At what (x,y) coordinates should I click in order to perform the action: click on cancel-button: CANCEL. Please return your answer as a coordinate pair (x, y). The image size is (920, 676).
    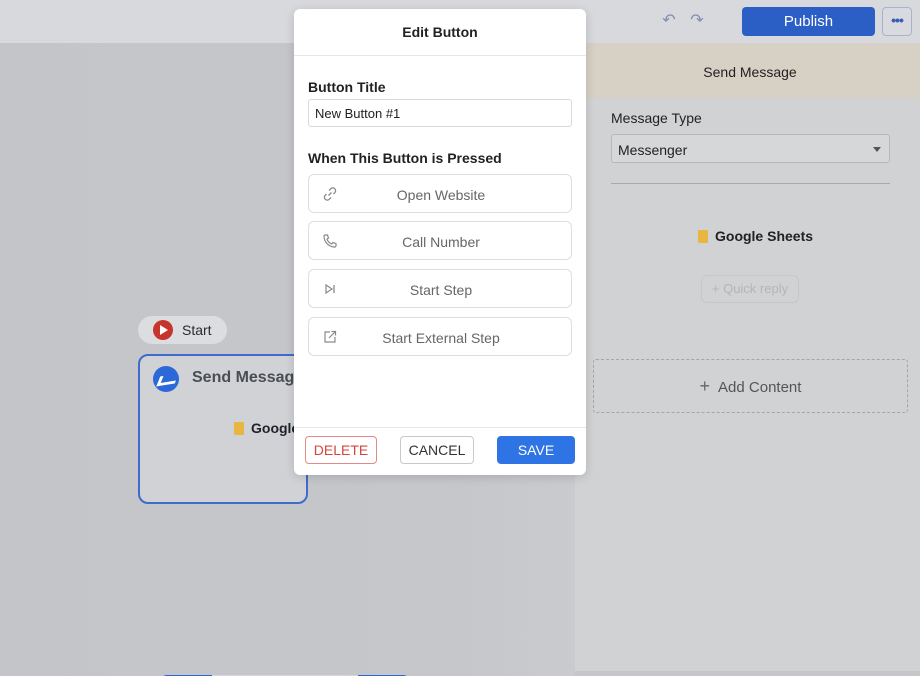
    Looking at the image, I should click on (437, 450).